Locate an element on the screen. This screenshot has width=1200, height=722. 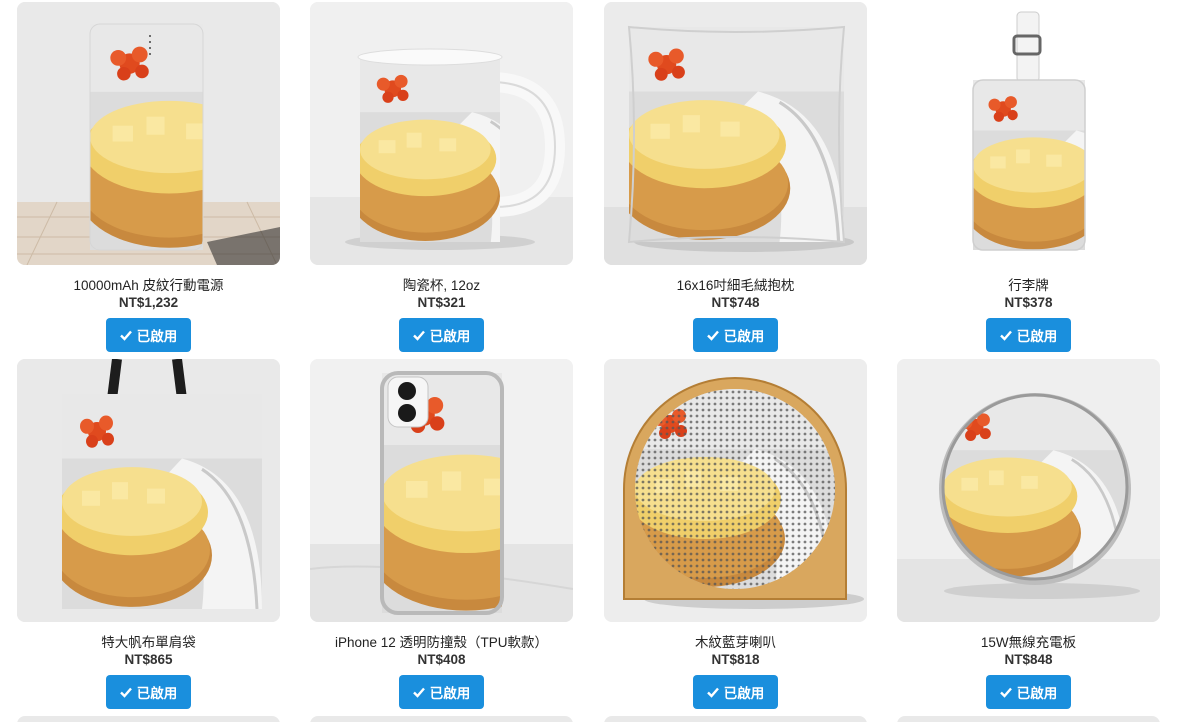
mug-icon is located at coordinates (441, 133).